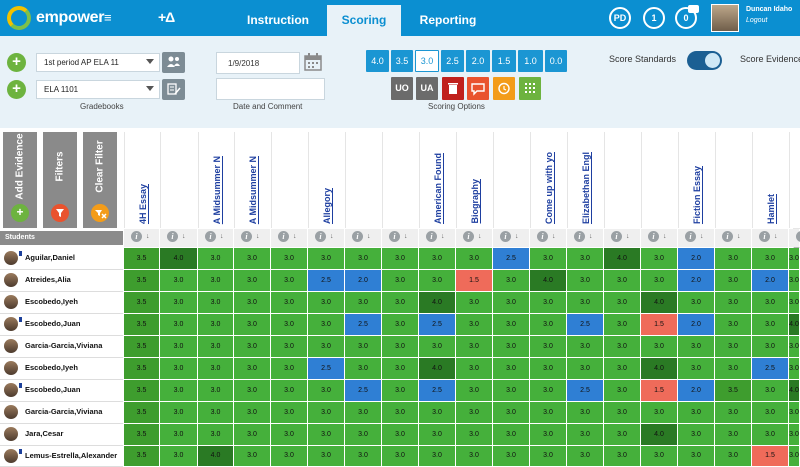  Describe the element at coordinates (556, 61) in the screenshot. I see `score-button-0-0: 0.0` at that location.